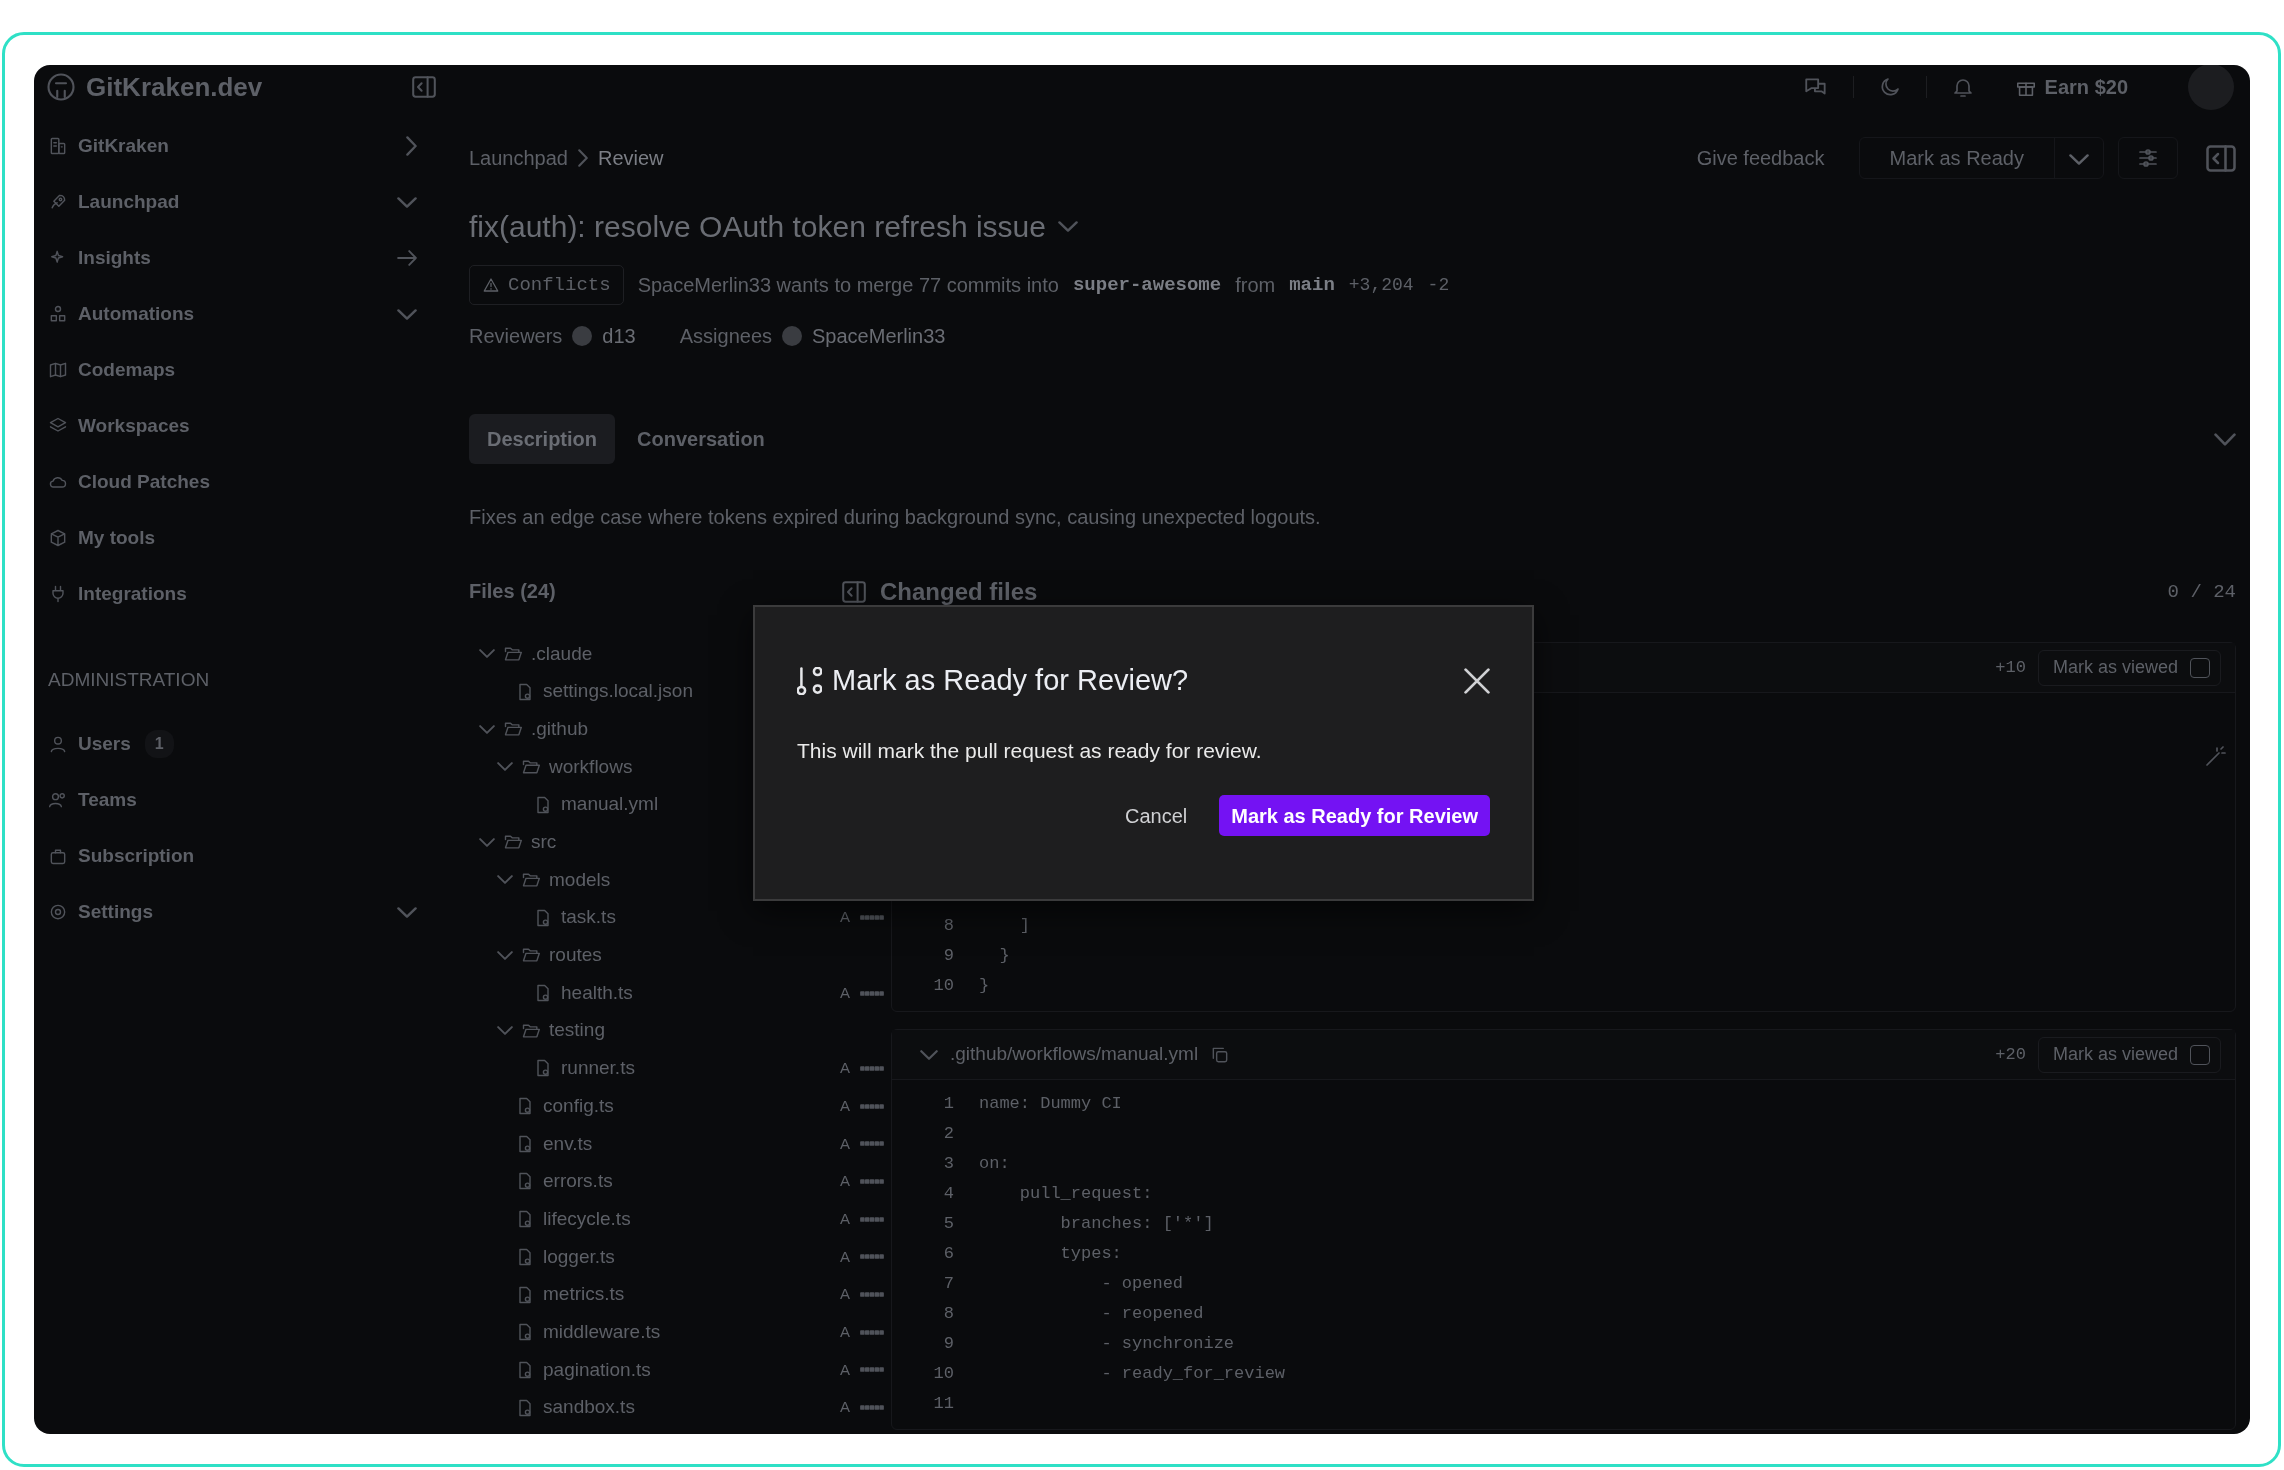 Image resolution: width=2284 pixels, height=1470 pixels. I want to click on assignee-avatar, so click(792, 336).